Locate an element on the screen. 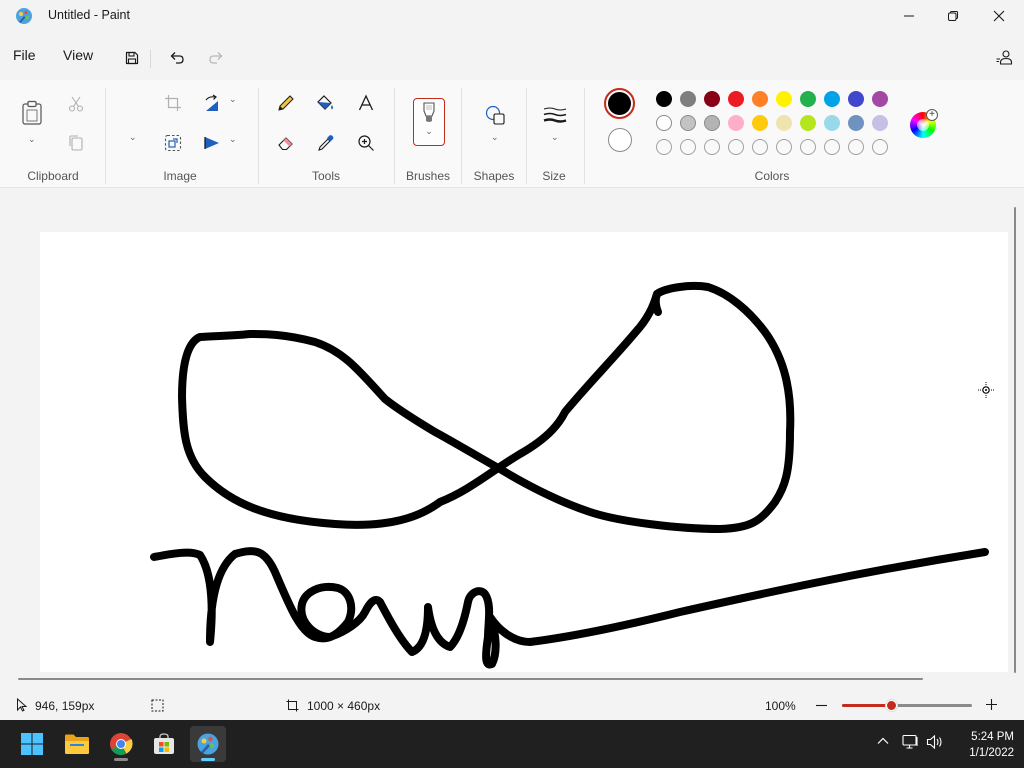  crop-icon is located at coordinates (173, 103).